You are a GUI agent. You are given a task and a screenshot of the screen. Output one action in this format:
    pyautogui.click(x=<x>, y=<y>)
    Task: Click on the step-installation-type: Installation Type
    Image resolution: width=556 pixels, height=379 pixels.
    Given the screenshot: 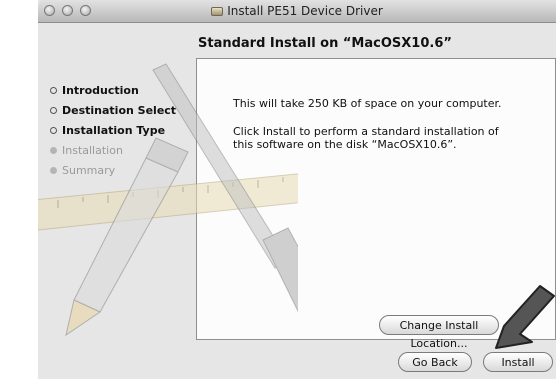 What is the action you would take?
    pyautogui.click(x=113, y=130)
    